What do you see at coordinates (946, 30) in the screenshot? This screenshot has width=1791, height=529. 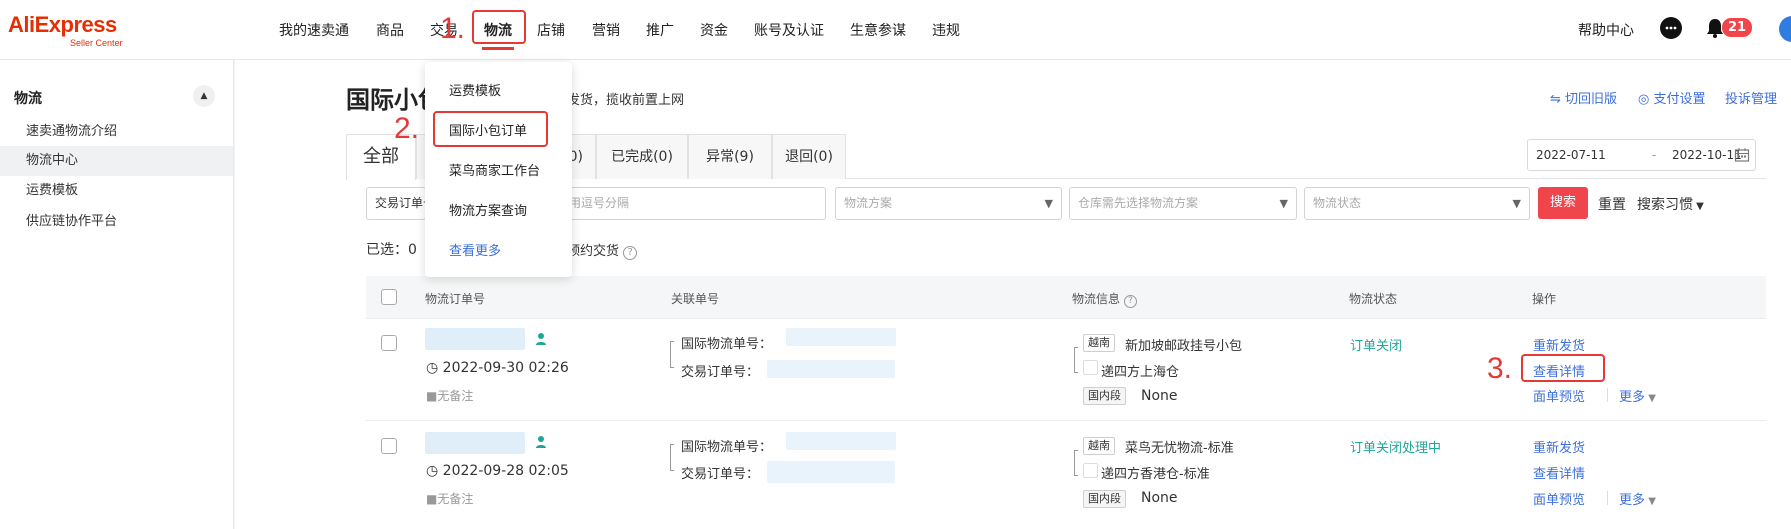 I see `nav-violations: 违规` at bounding box center [946, 30].